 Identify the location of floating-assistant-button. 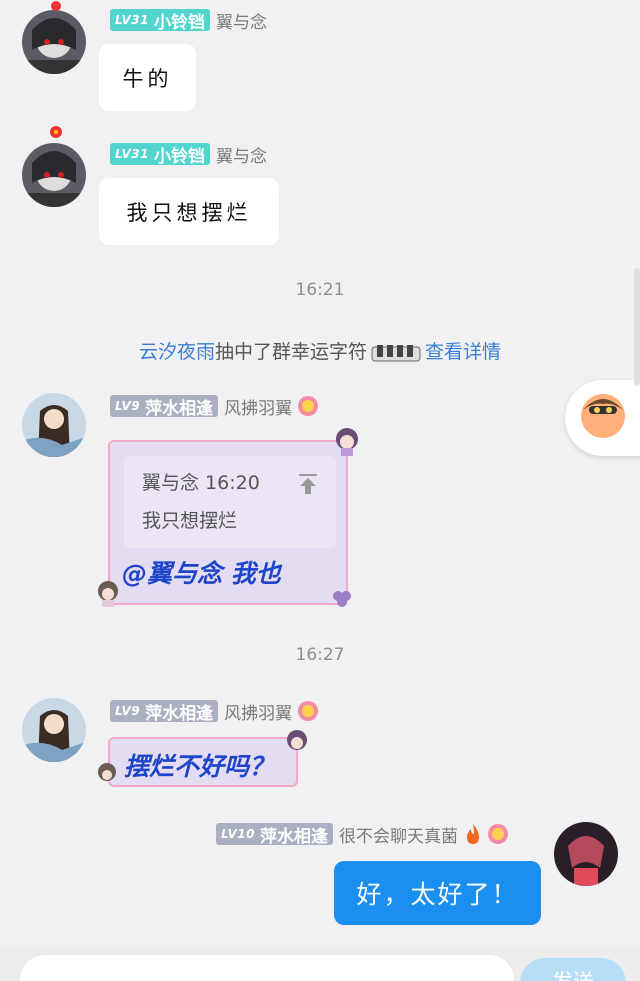
(602, 418).